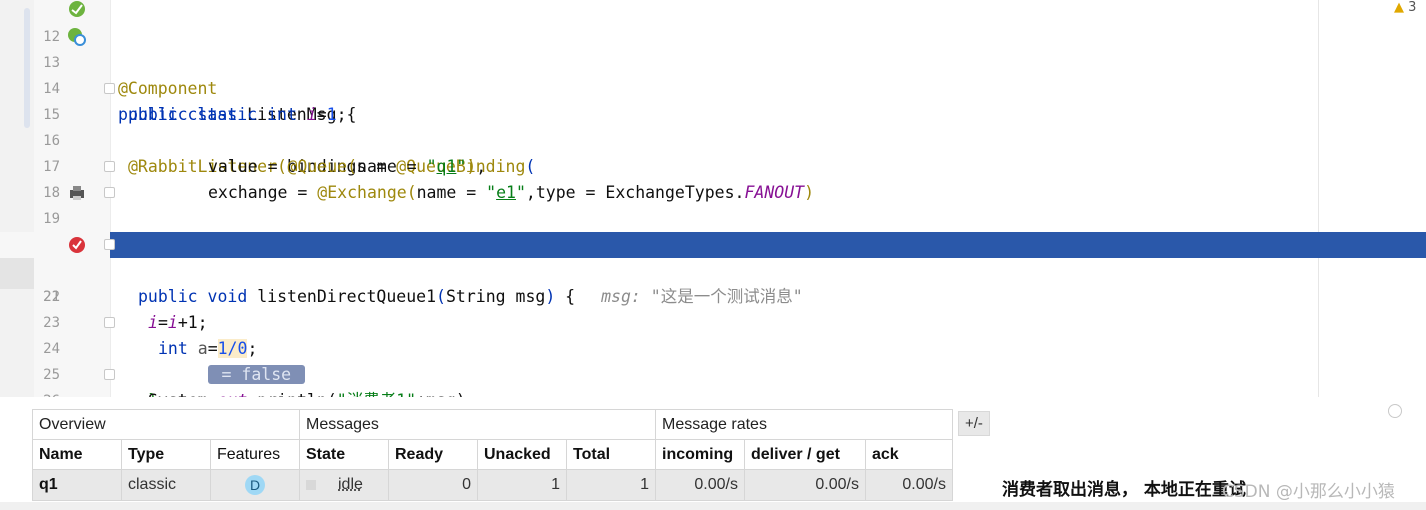 This screenshot has height=510, width=1426. Describe the element at coordinates (433, 454) in the screenshot. I see `col-ready: Ready` at that location.